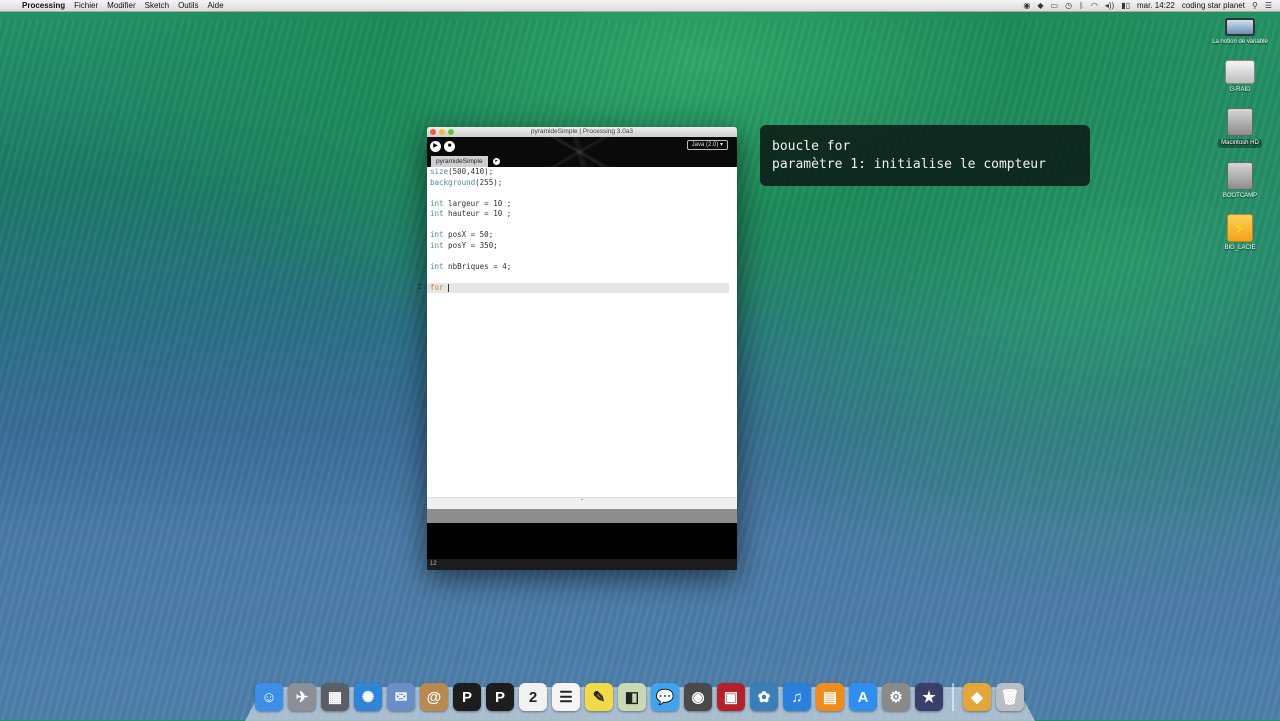  What do you see at coordinates (1240, 90) in the screenshot?
I see `desktop-icon-label: G-RAID` at bounding box center [1240, 90].